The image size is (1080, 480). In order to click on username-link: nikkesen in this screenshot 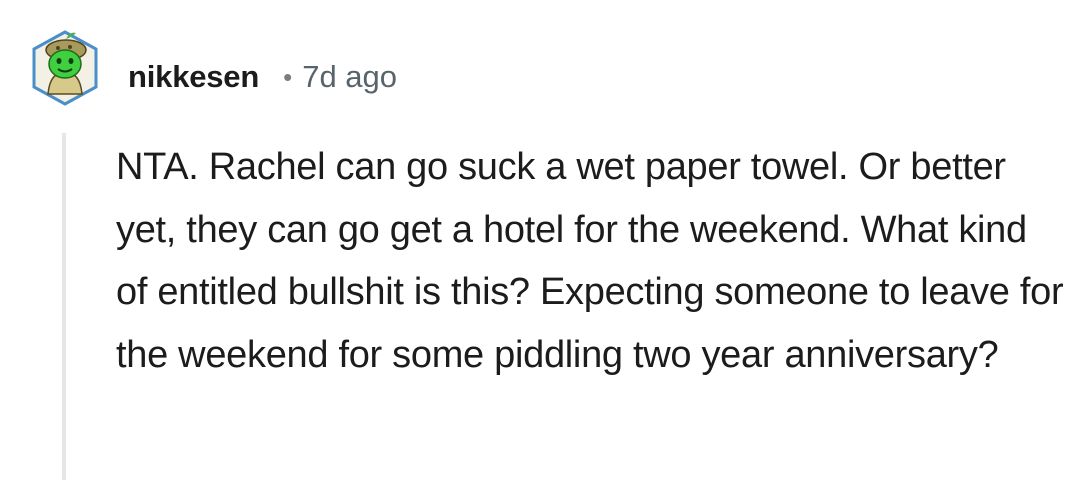, I will do `click(193, 77)`.